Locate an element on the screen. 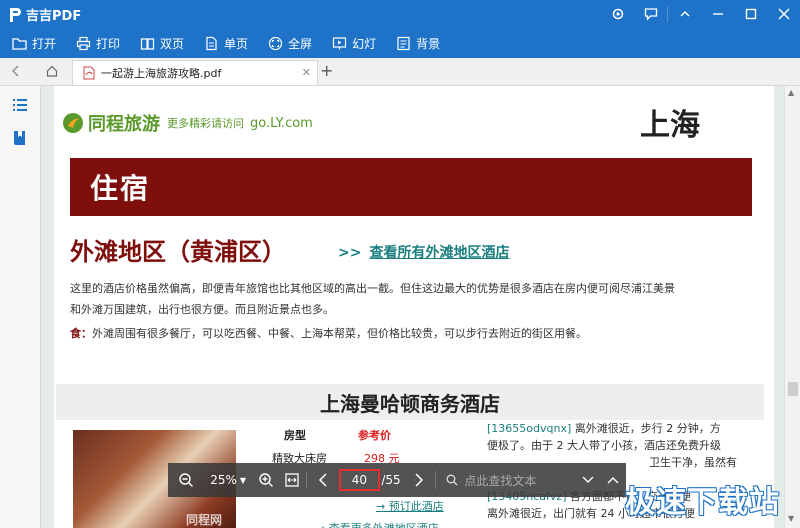 Image resolution: width=800 pixels, height=528 pixels. review-1-text-a: 离外滩很近，步行 2 分钟，方 is located at coordinates (646, 428).